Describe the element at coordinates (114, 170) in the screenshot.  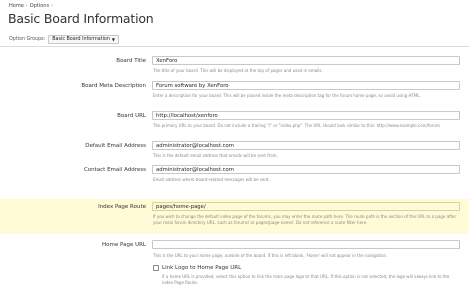
I see `contact-email-label: Contact Email Address` at that location.